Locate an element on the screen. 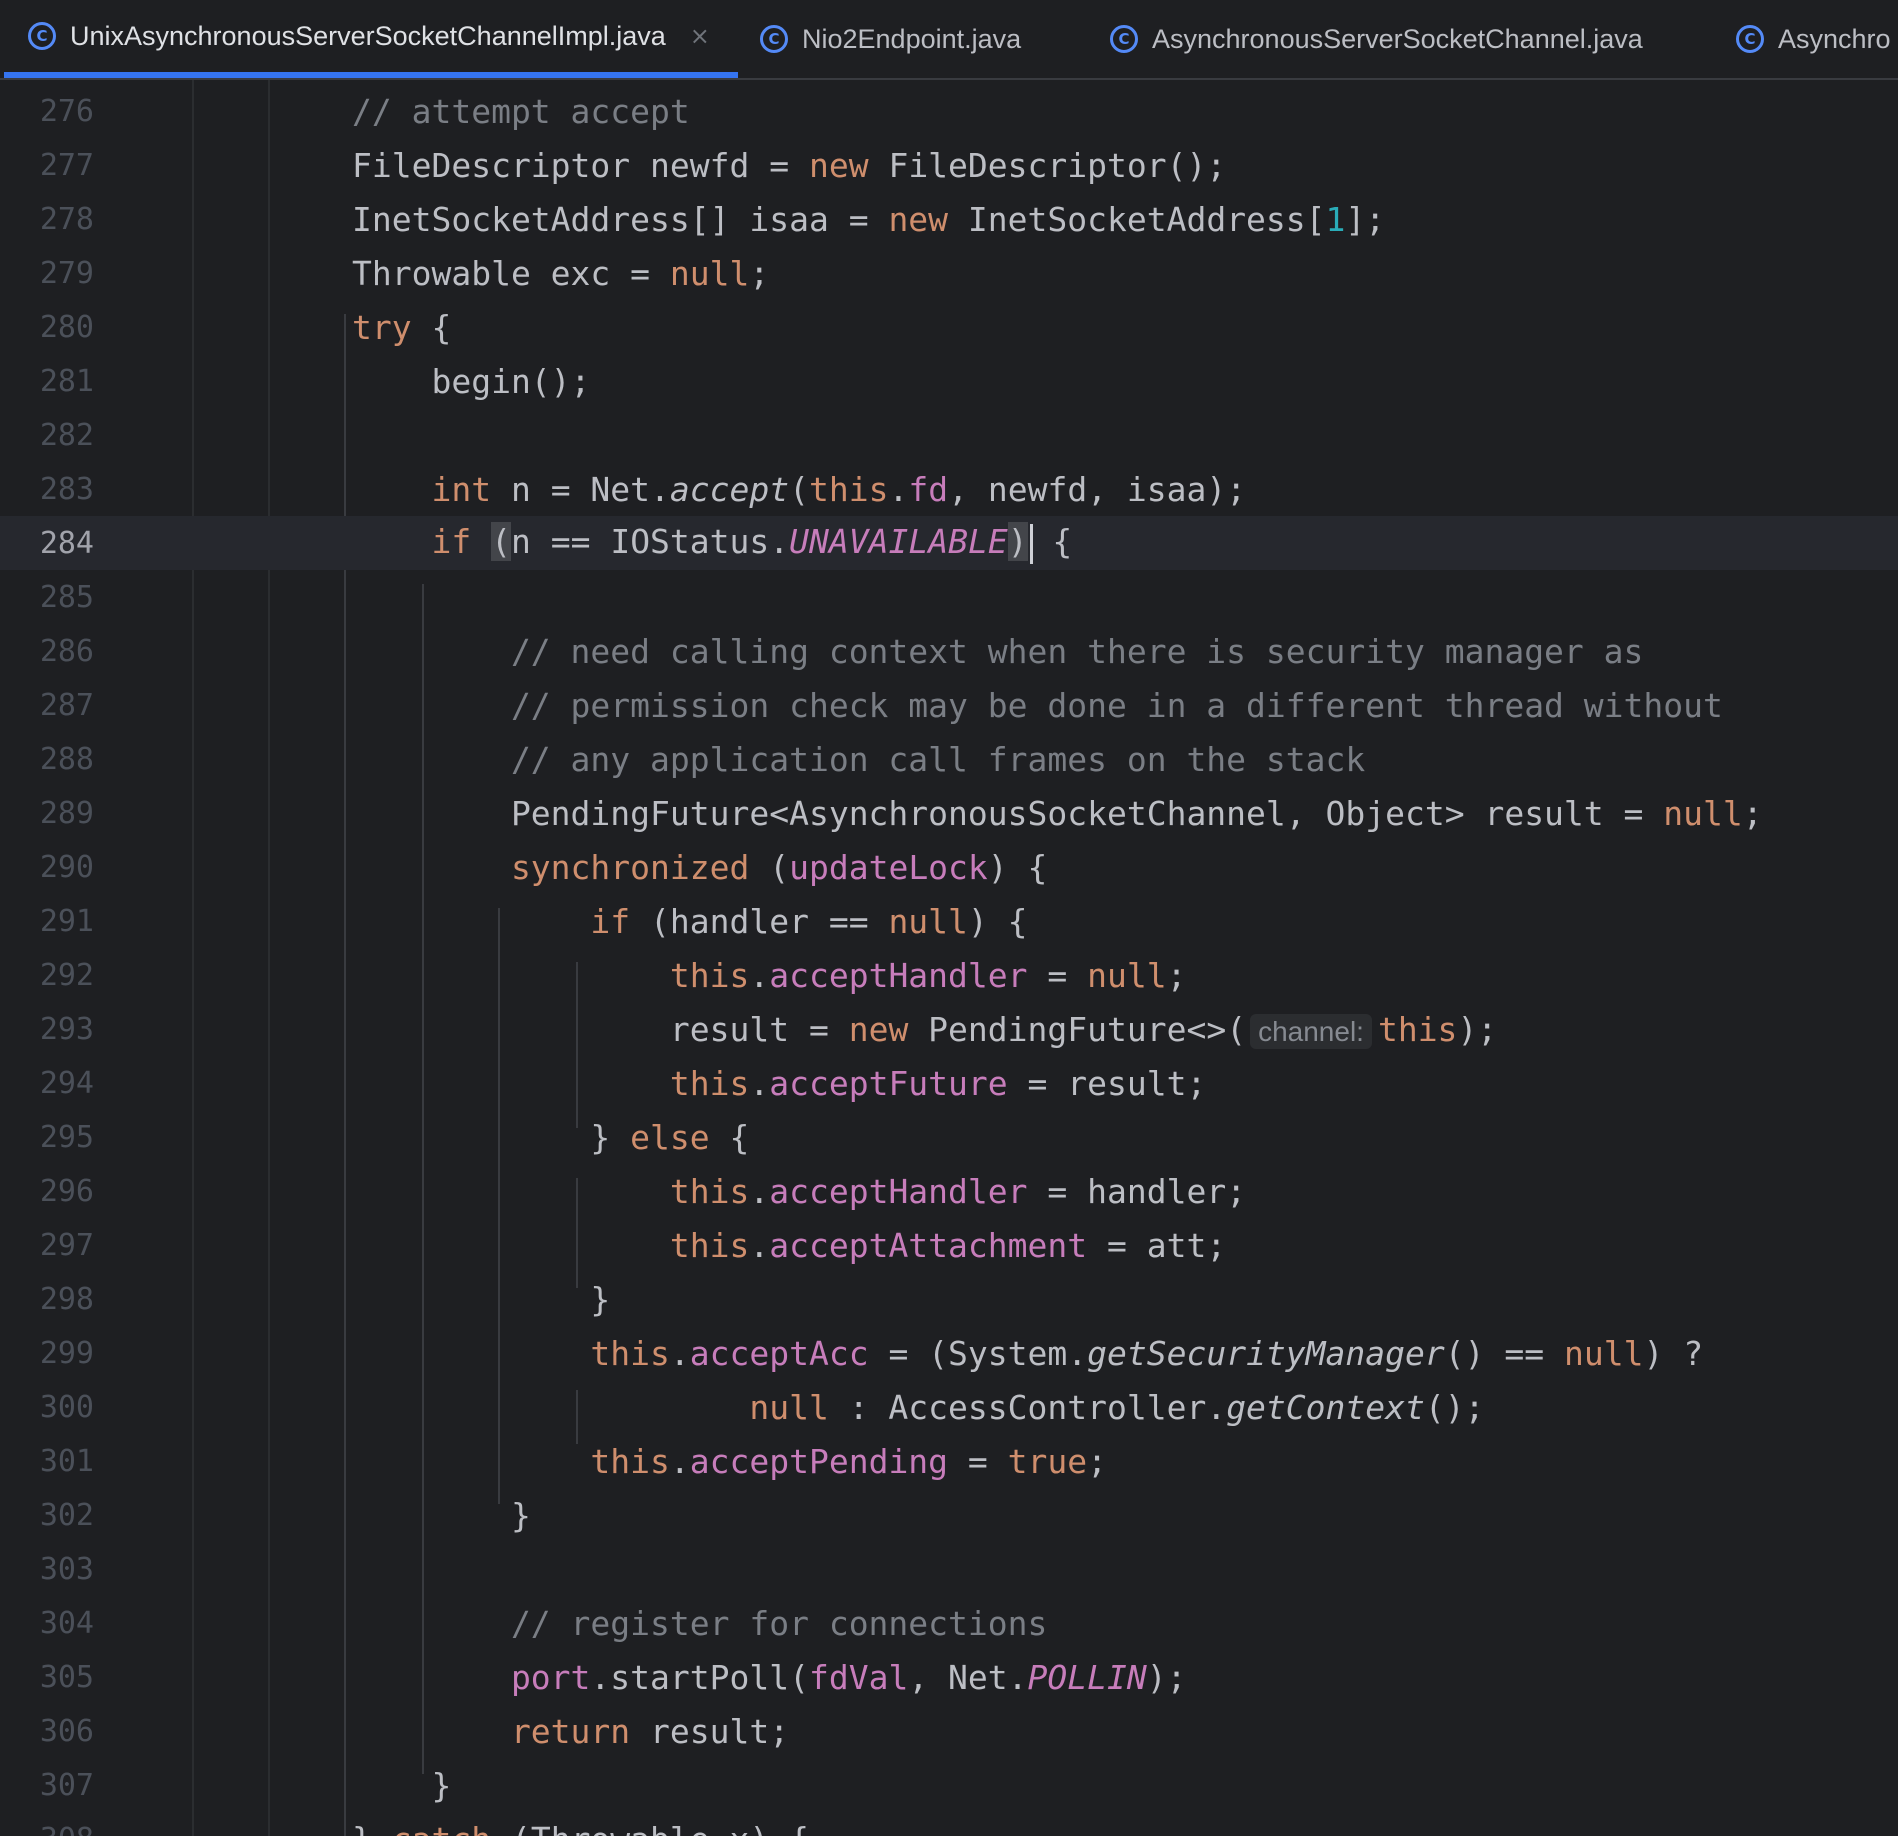 This screenshot has height=1836, width=1898. code-token: n = Net. is located at coordinates (580, 489).